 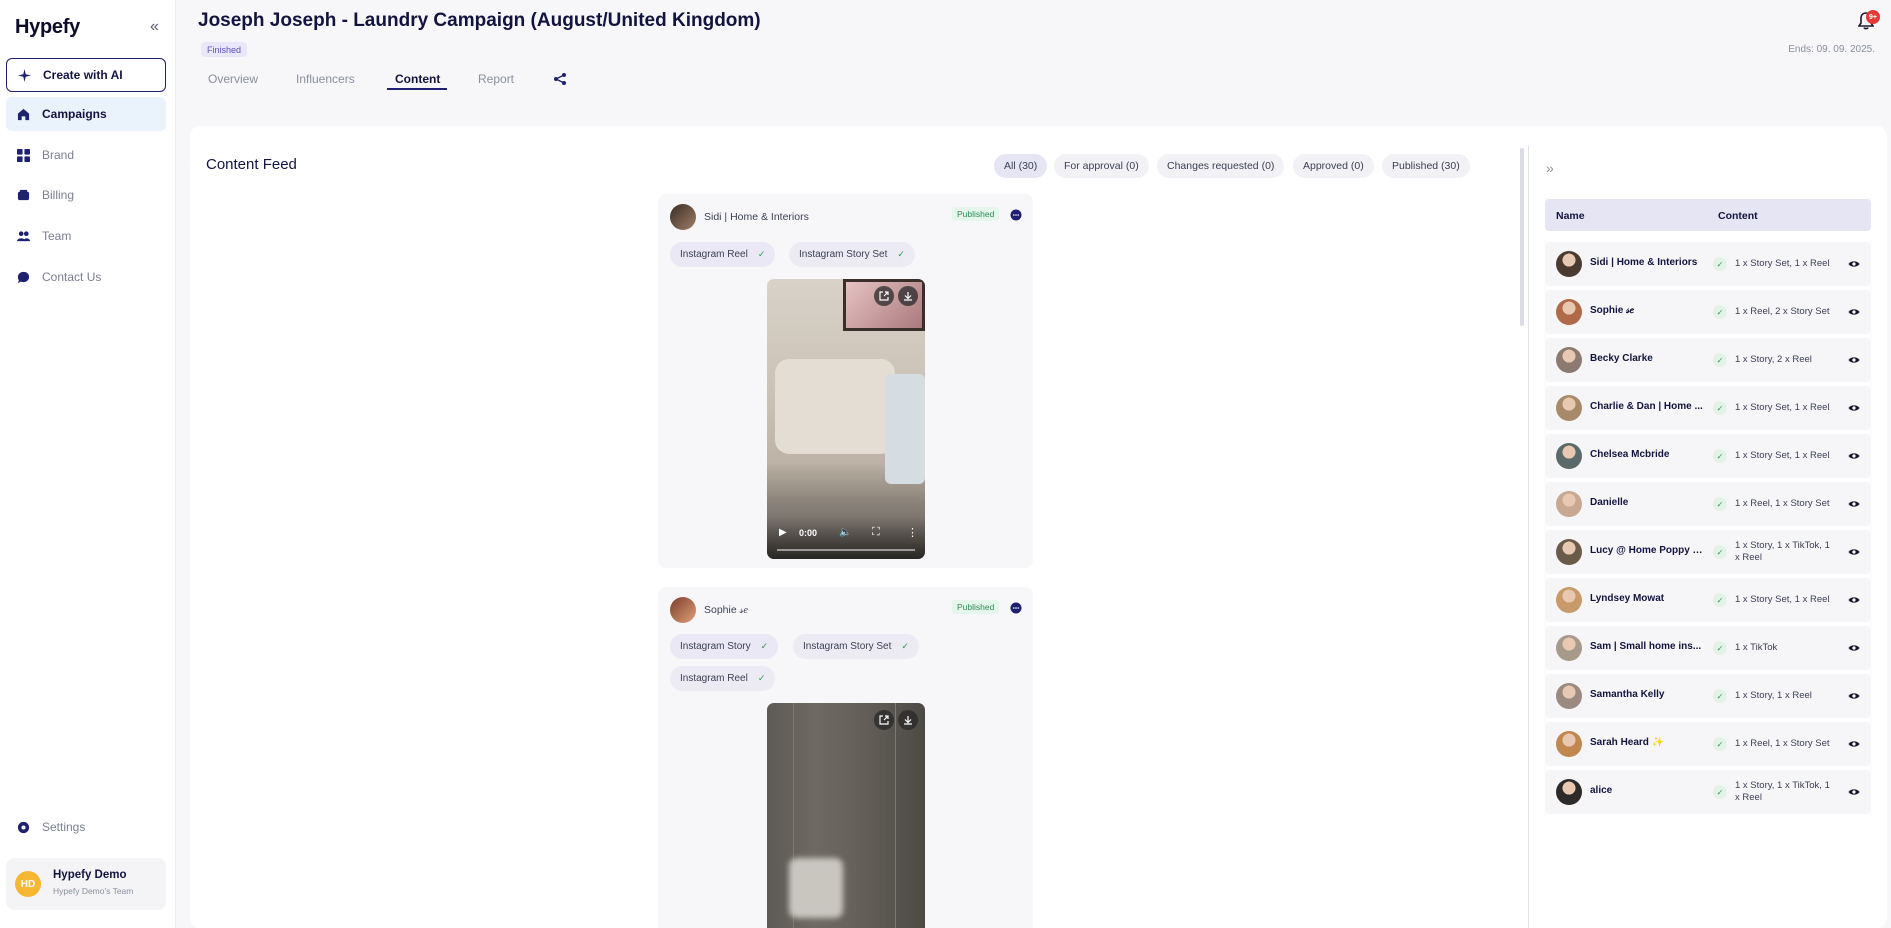 I want to click on chip-label: Instagram Story Set, so click(x=847, y=646).